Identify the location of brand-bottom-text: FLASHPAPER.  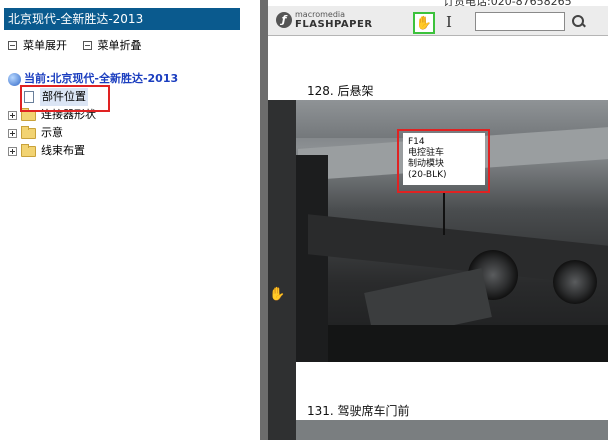
(334, 24).